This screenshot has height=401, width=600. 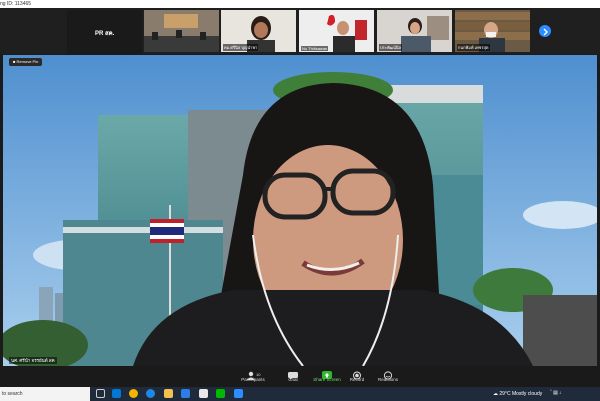 I want to click on participant-name: Nu Thitisawan, so click(x=315, y=48).